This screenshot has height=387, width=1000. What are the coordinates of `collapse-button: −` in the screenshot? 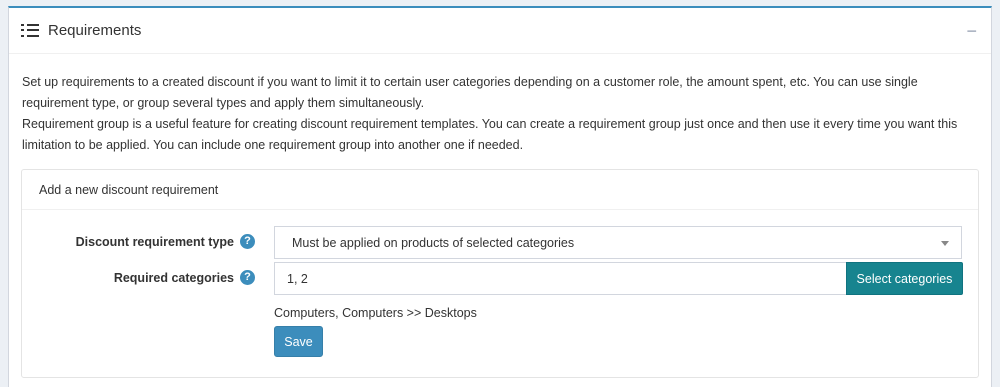 It's located at (971, 31).